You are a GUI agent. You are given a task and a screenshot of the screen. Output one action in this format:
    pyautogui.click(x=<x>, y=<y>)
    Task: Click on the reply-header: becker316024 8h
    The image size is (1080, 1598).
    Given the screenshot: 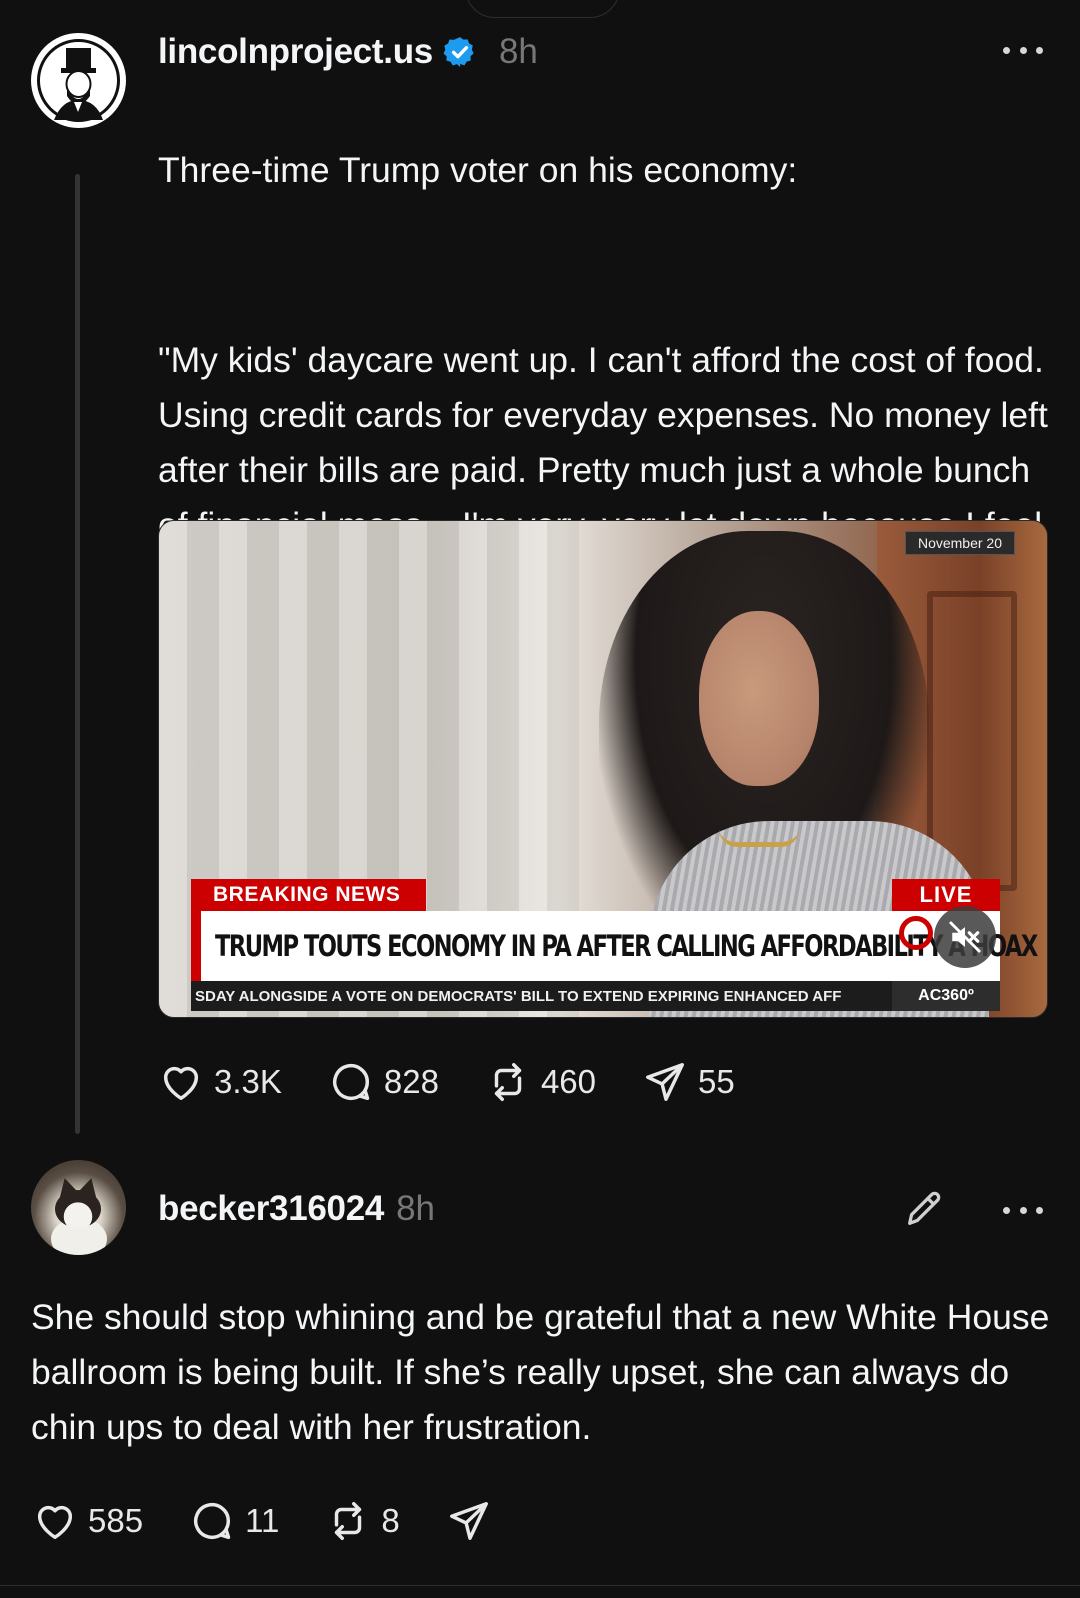 What is the action you would take?
    pyautogui.click(x=296, y=1209)
    